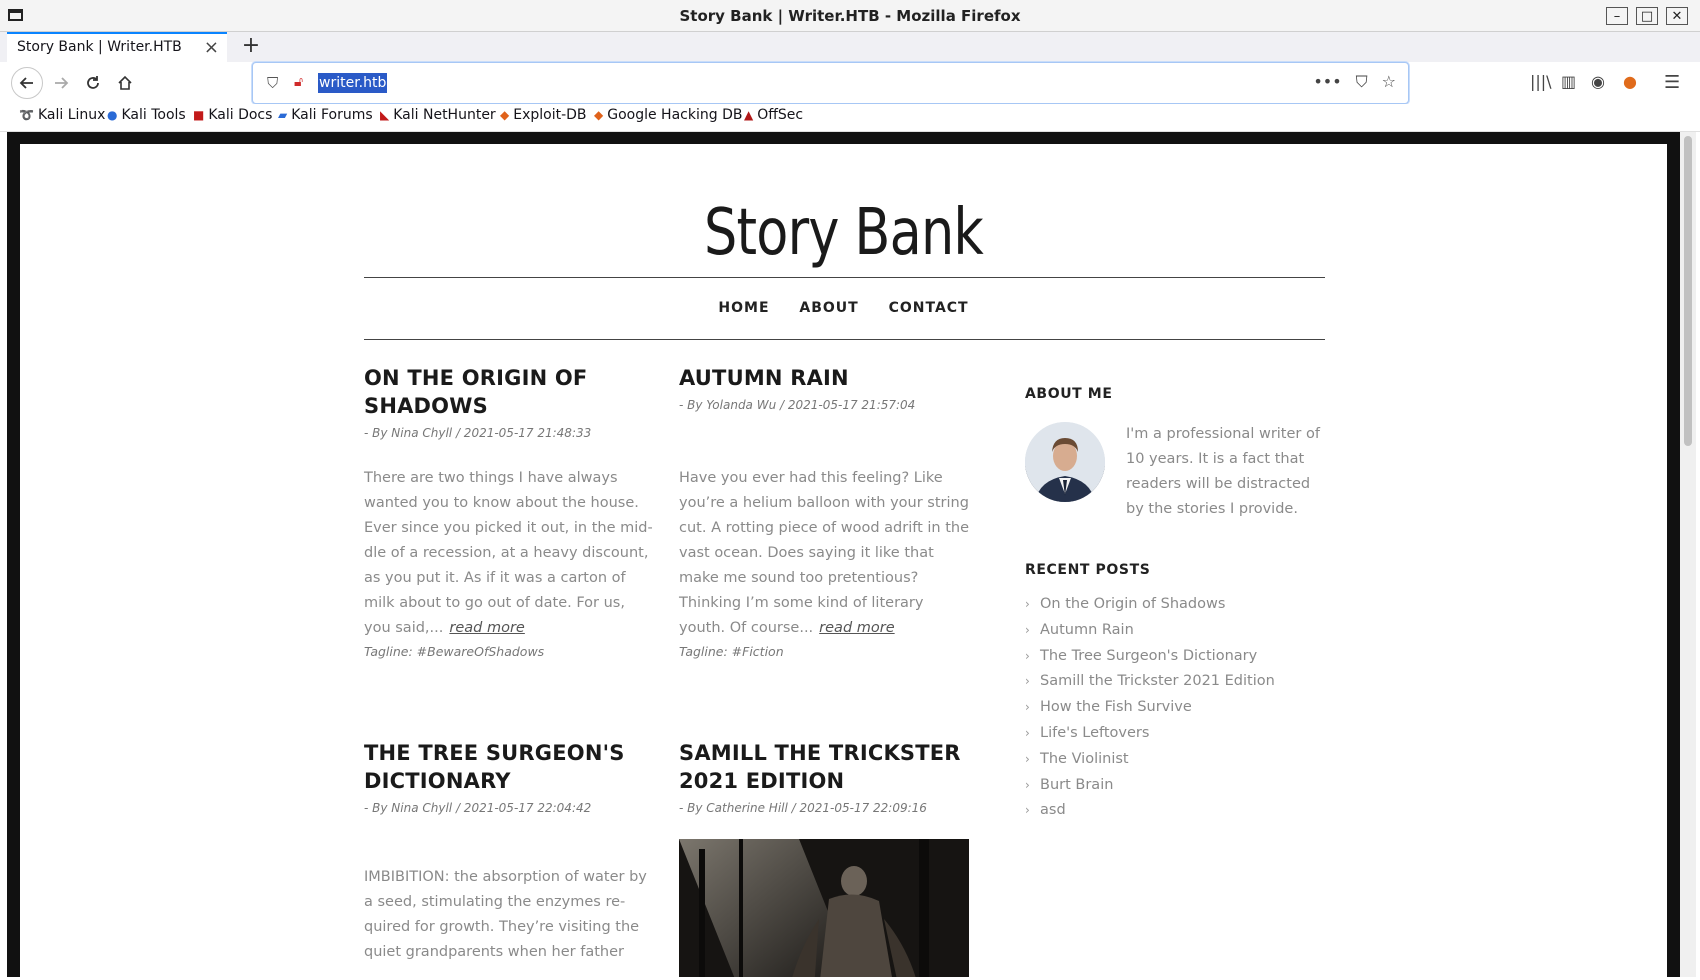 Image resolution: width=1700 pixels, height=980 pixels. I want to click on header-divider, so click(844, 277).